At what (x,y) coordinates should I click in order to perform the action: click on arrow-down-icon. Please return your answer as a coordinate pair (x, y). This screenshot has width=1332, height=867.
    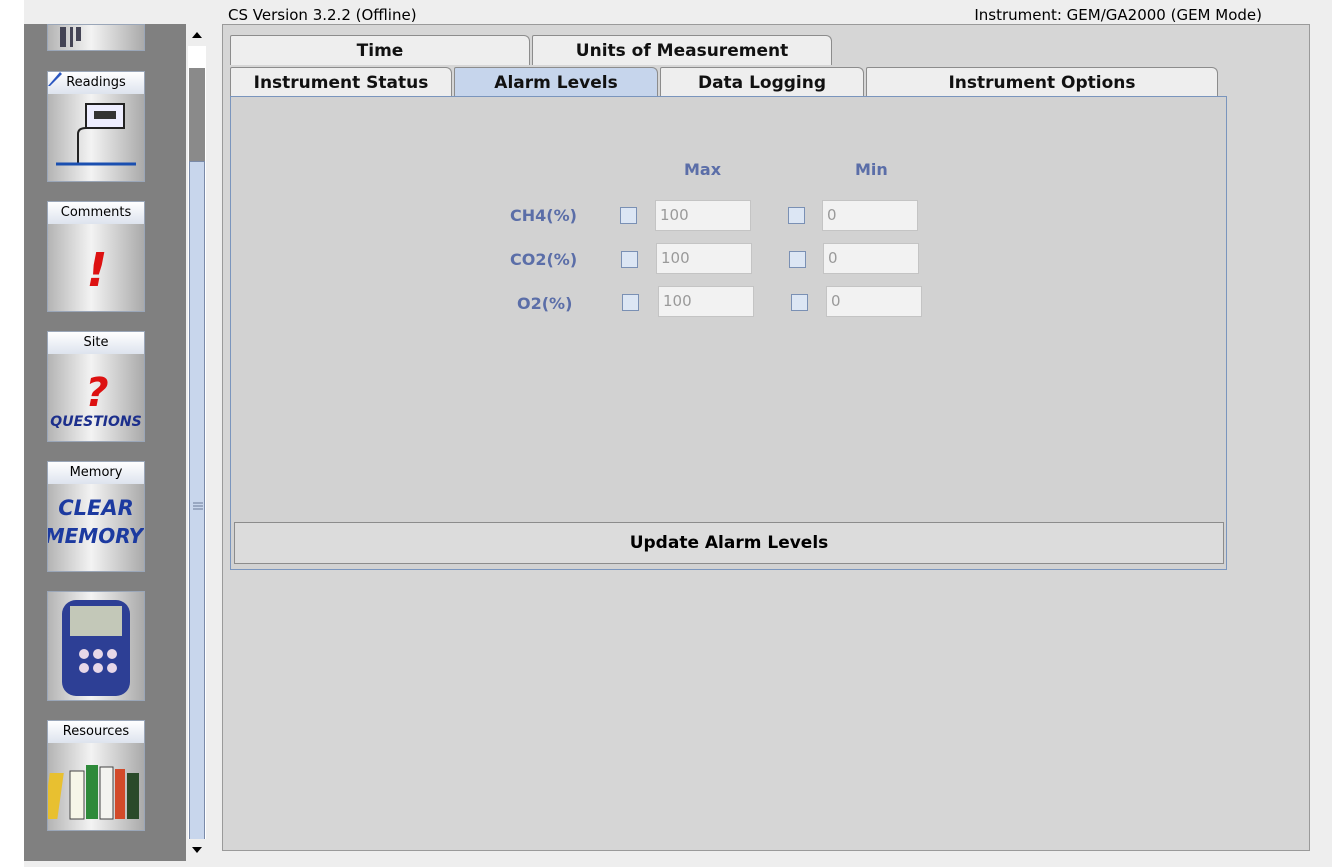
    Looking at the image, I should click on (197, 850).